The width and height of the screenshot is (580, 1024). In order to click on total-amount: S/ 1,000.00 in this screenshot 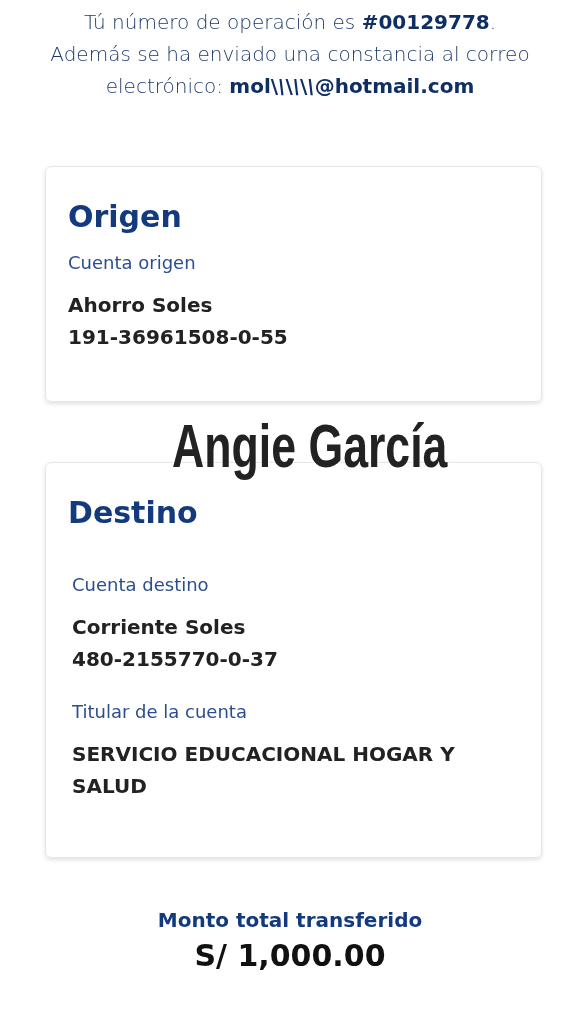, I will do `click(290, 955)`.